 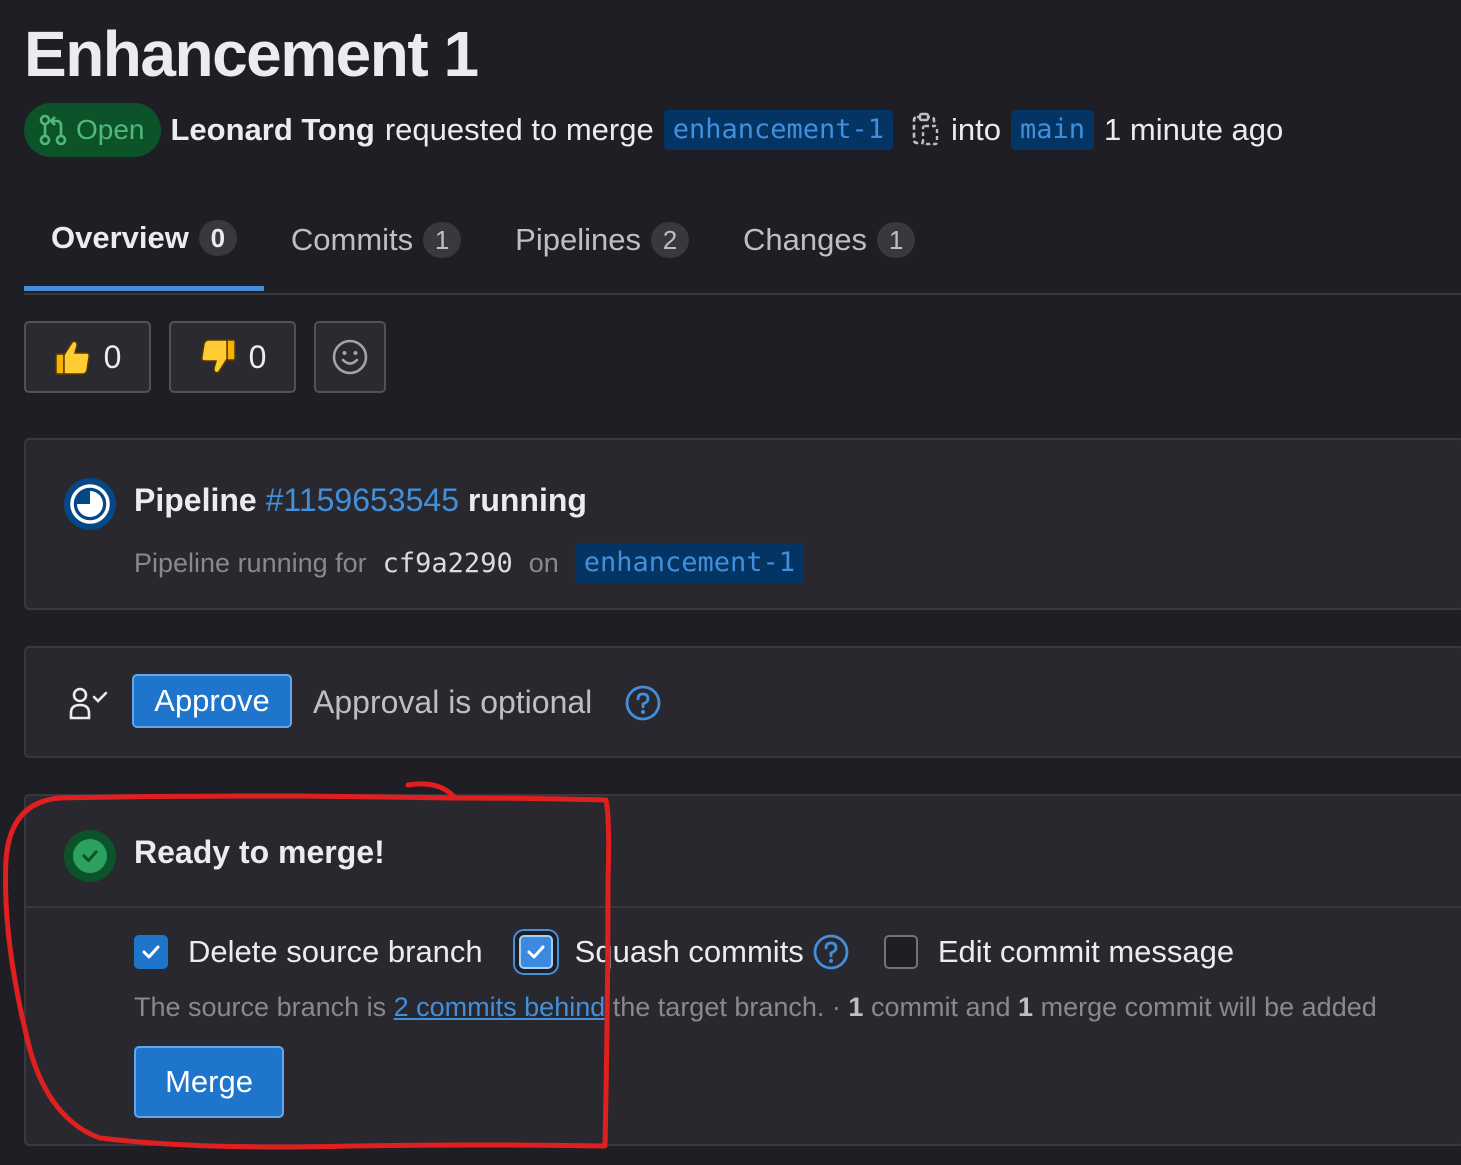 I want to click on approve-button: Approve, so click(x=212, y=701).